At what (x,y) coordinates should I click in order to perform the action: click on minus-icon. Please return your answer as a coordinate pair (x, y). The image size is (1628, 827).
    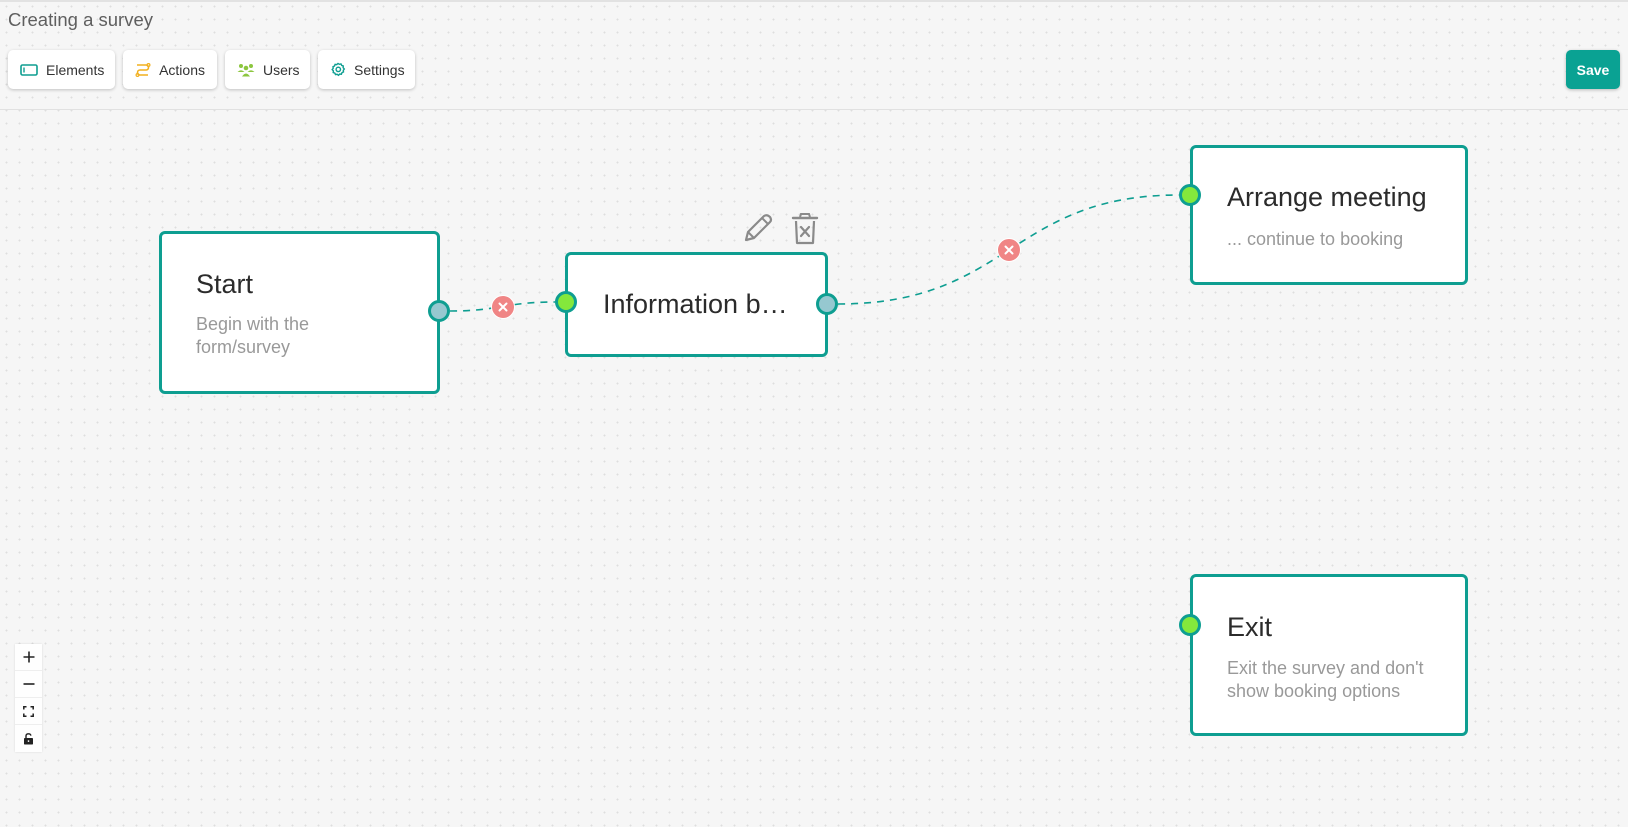
    Looking at the image, I should click on (28, 684).